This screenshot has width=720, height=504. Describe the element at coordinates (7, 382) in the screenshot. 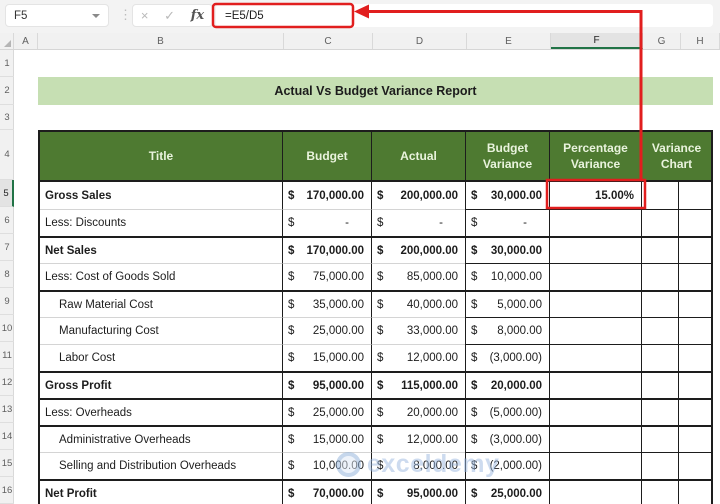

I see `row-header-12: 12` at that location.